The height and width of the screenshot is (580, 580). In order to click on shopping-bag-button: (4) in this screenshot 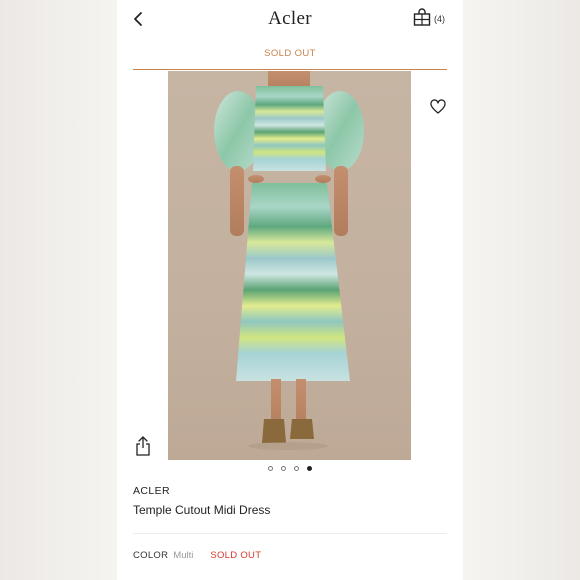, I will do `click(432, 19)`.